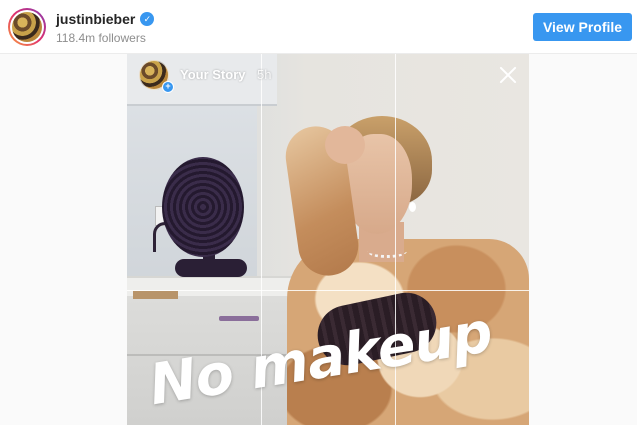 The height and width of the screenshot is (425, 637). I want to click on scene-drawer-handle, so click(239, 318).